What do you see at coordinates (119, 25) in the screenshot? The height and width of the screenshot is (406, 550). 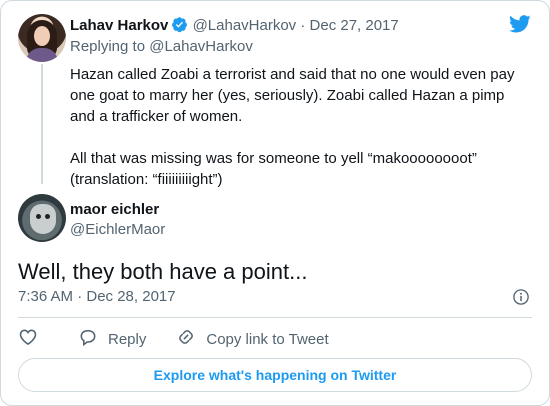 I see `parent-author-name: Lahav Harkov` at bounding box center [119, 25].